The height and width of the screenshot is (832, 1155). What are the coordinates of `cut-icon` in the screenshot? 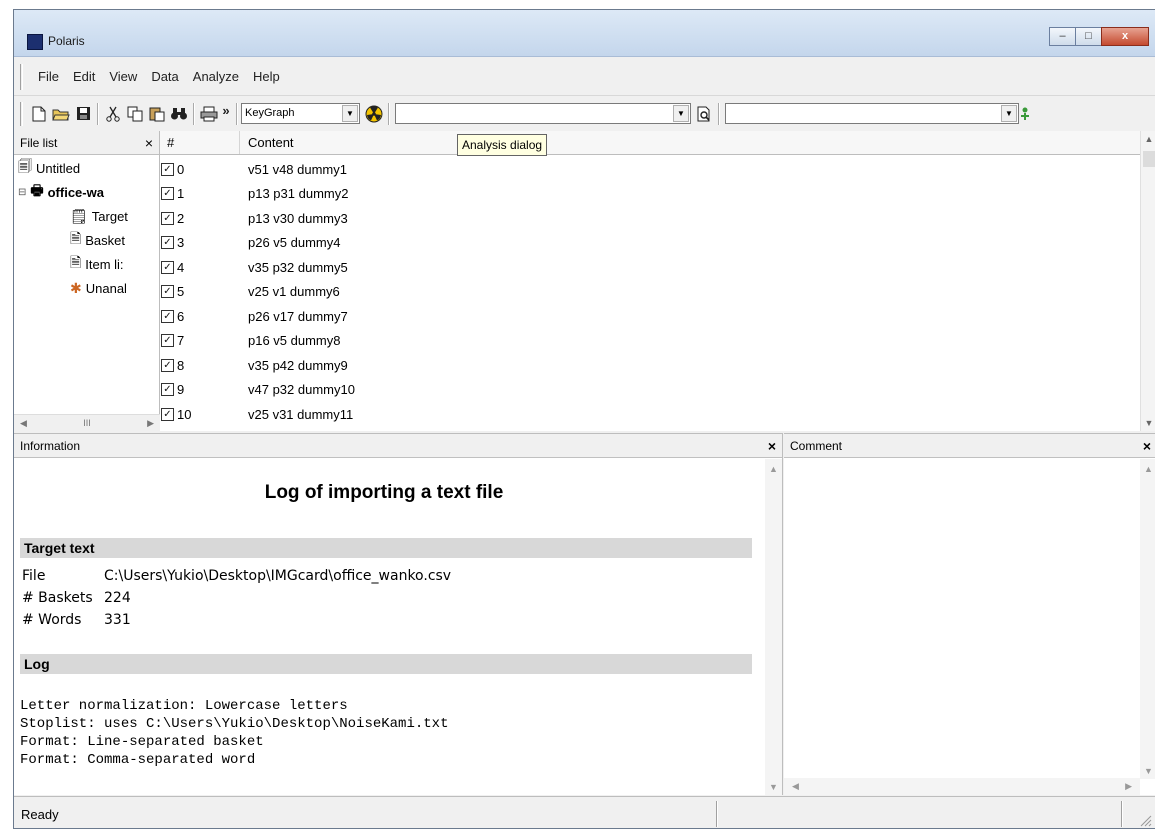 It's located at (113, 114).